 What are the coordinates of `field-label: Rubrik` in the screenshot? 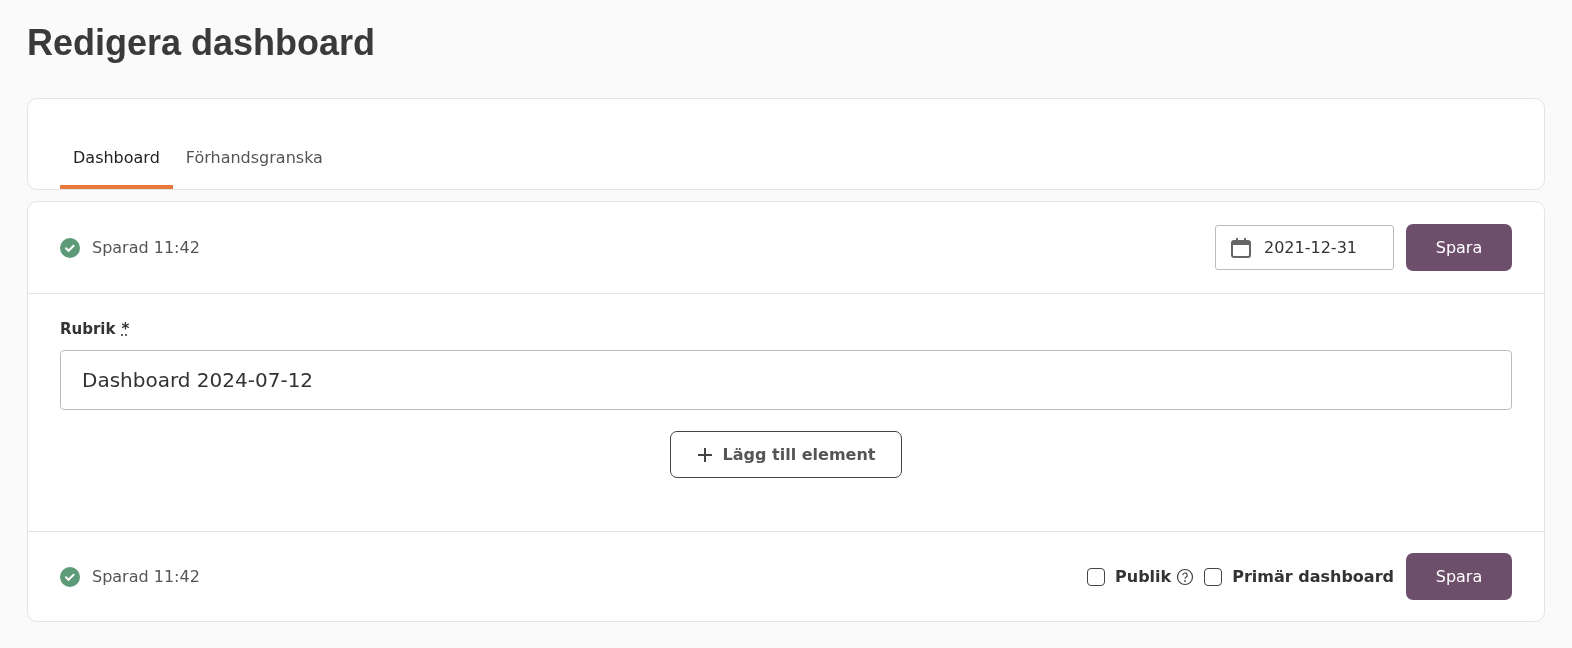 It's located at (88, 329).